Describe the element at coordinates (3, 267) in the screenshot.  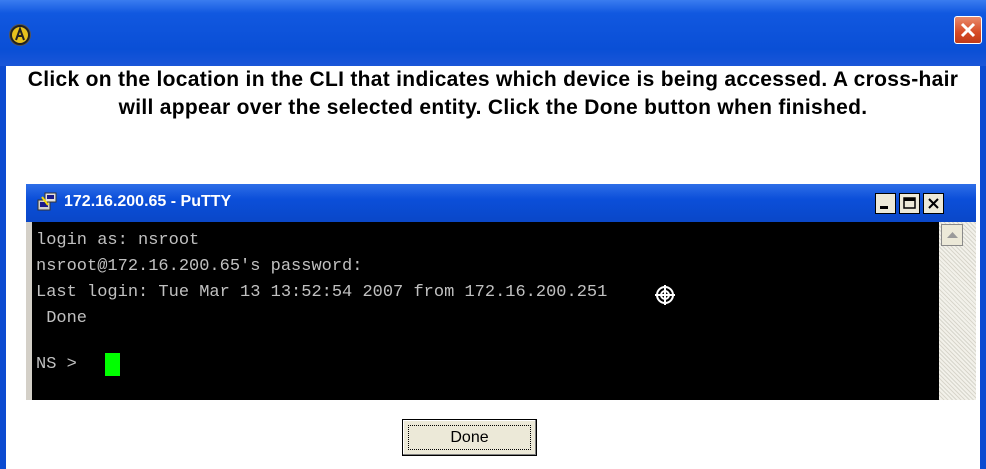
I see `dialog-frame-left` at that location.